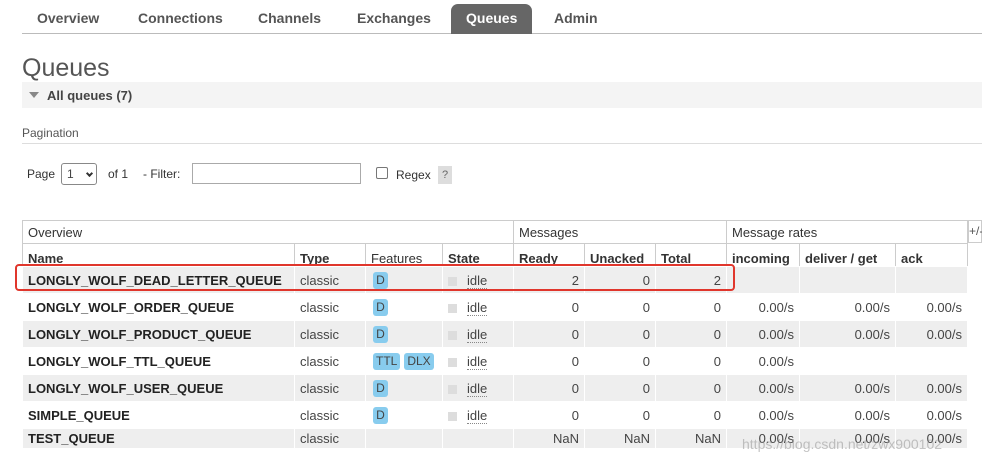  What do you see at coordinates (620, 255) in the screenshot?
I see `col-unacked: Unacked` at bounding box center [620, 255].